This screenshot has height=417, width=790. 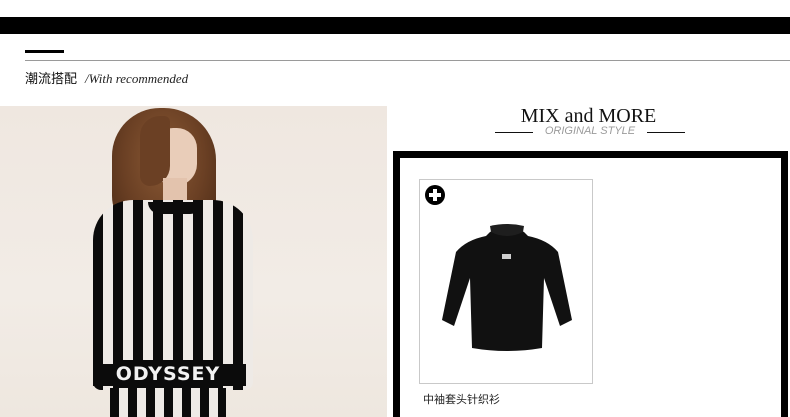 I want to click on plus-circle-icon, so click(x=435, y=195).